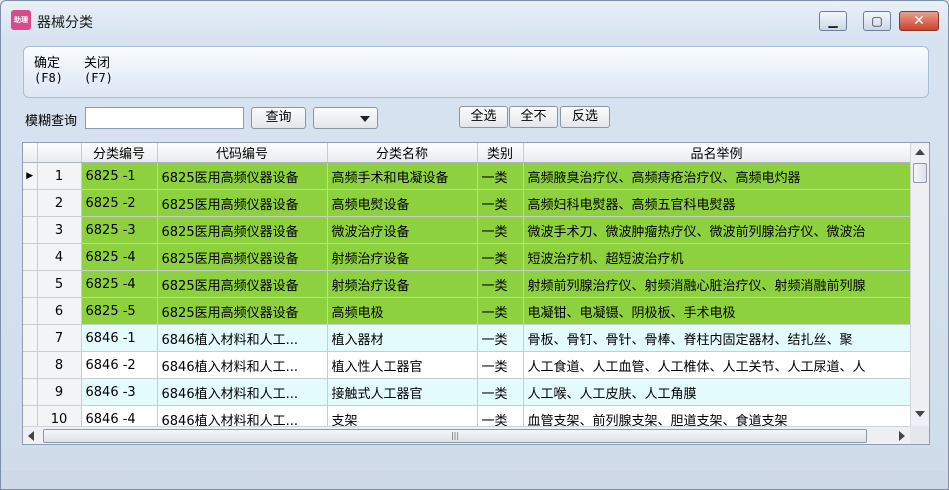  I want to click on row-number: 1, so click(59, 176).